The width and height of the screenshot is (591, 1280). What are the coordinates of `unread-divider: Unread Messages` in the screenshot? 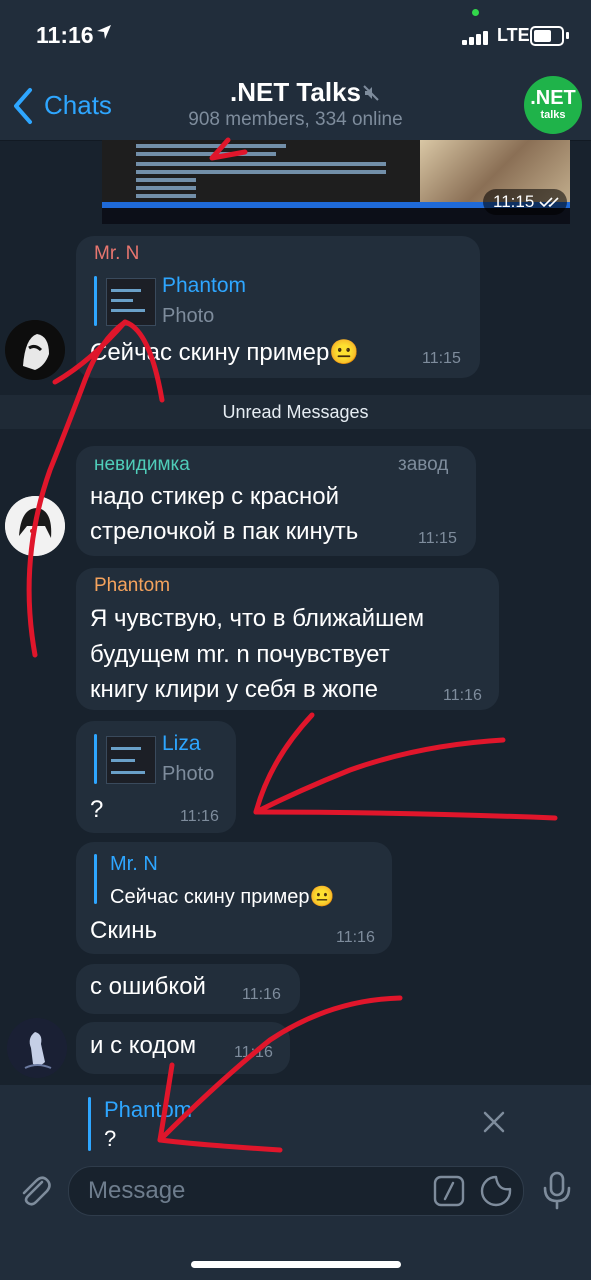 It's located at (295, 412).